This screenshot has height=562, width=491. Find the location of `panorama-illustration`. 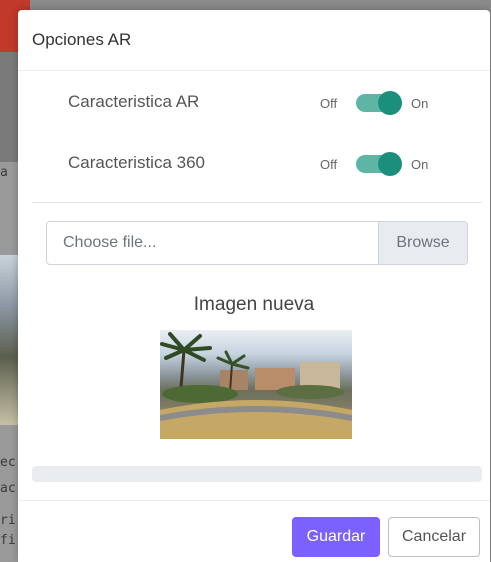

panorama-illustration is located at coordinates (256, 385).